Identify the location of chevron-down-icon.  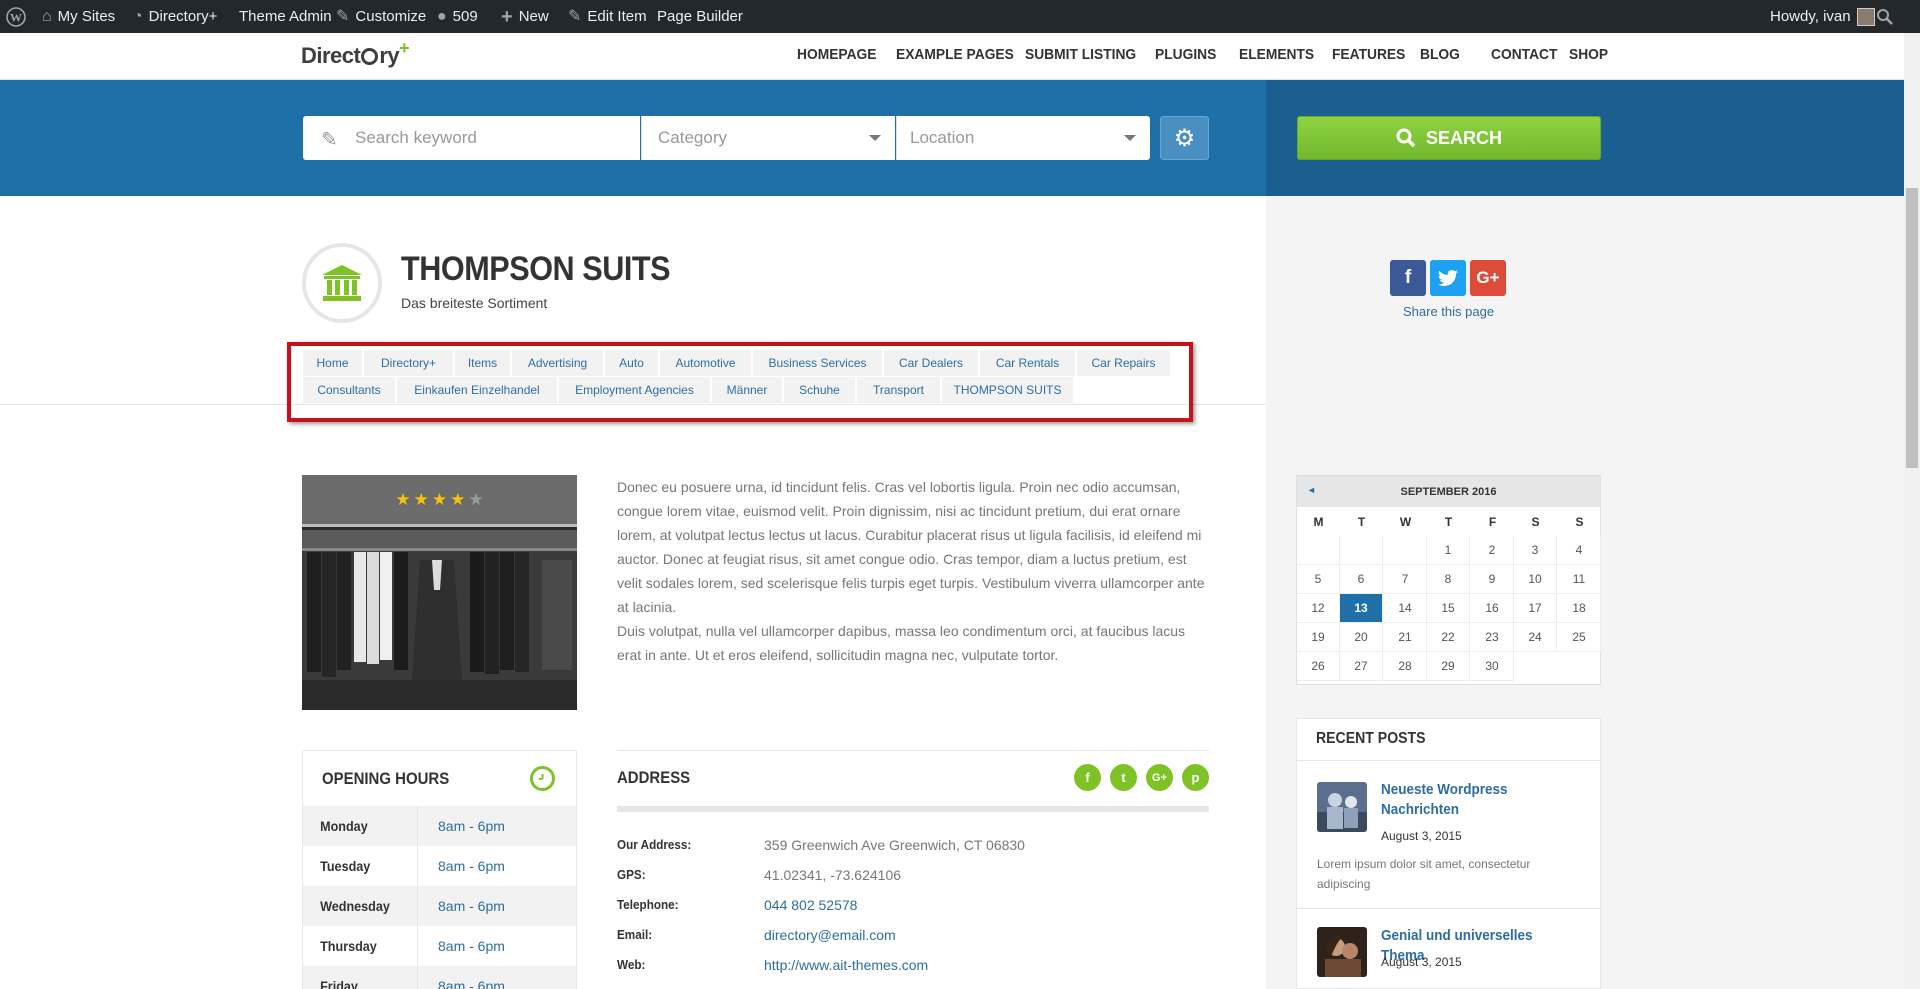
(875, 138).